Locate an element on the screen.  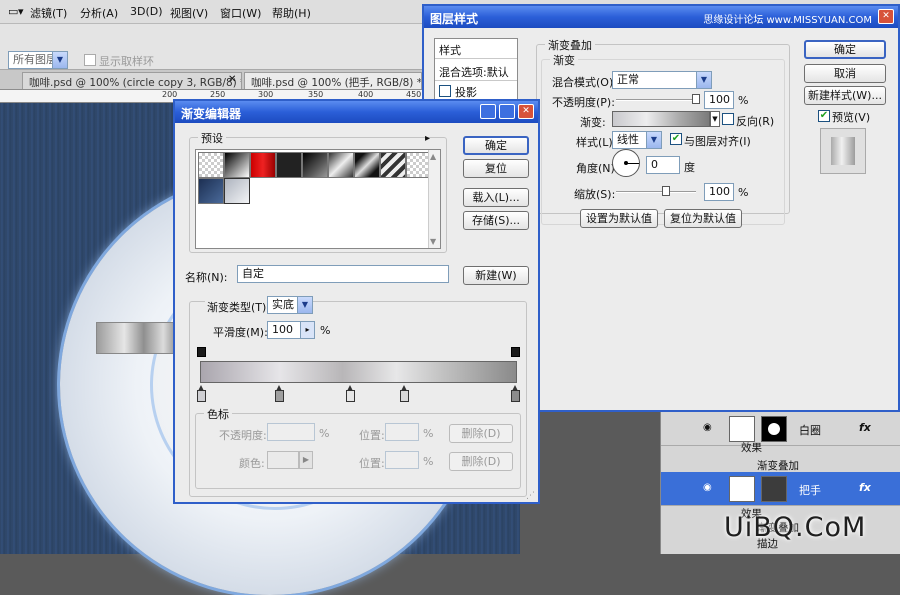
preset-swatch-selected is located at coordinates (237, 191).